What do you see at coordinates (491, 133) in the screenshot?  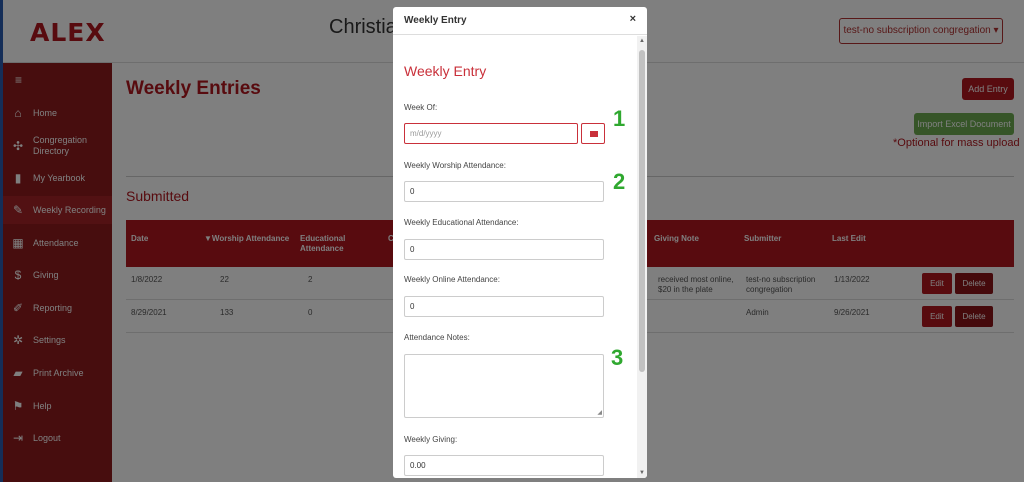 I see `week-of-input: m/d/yyyy` at bounding box center [491, 133].